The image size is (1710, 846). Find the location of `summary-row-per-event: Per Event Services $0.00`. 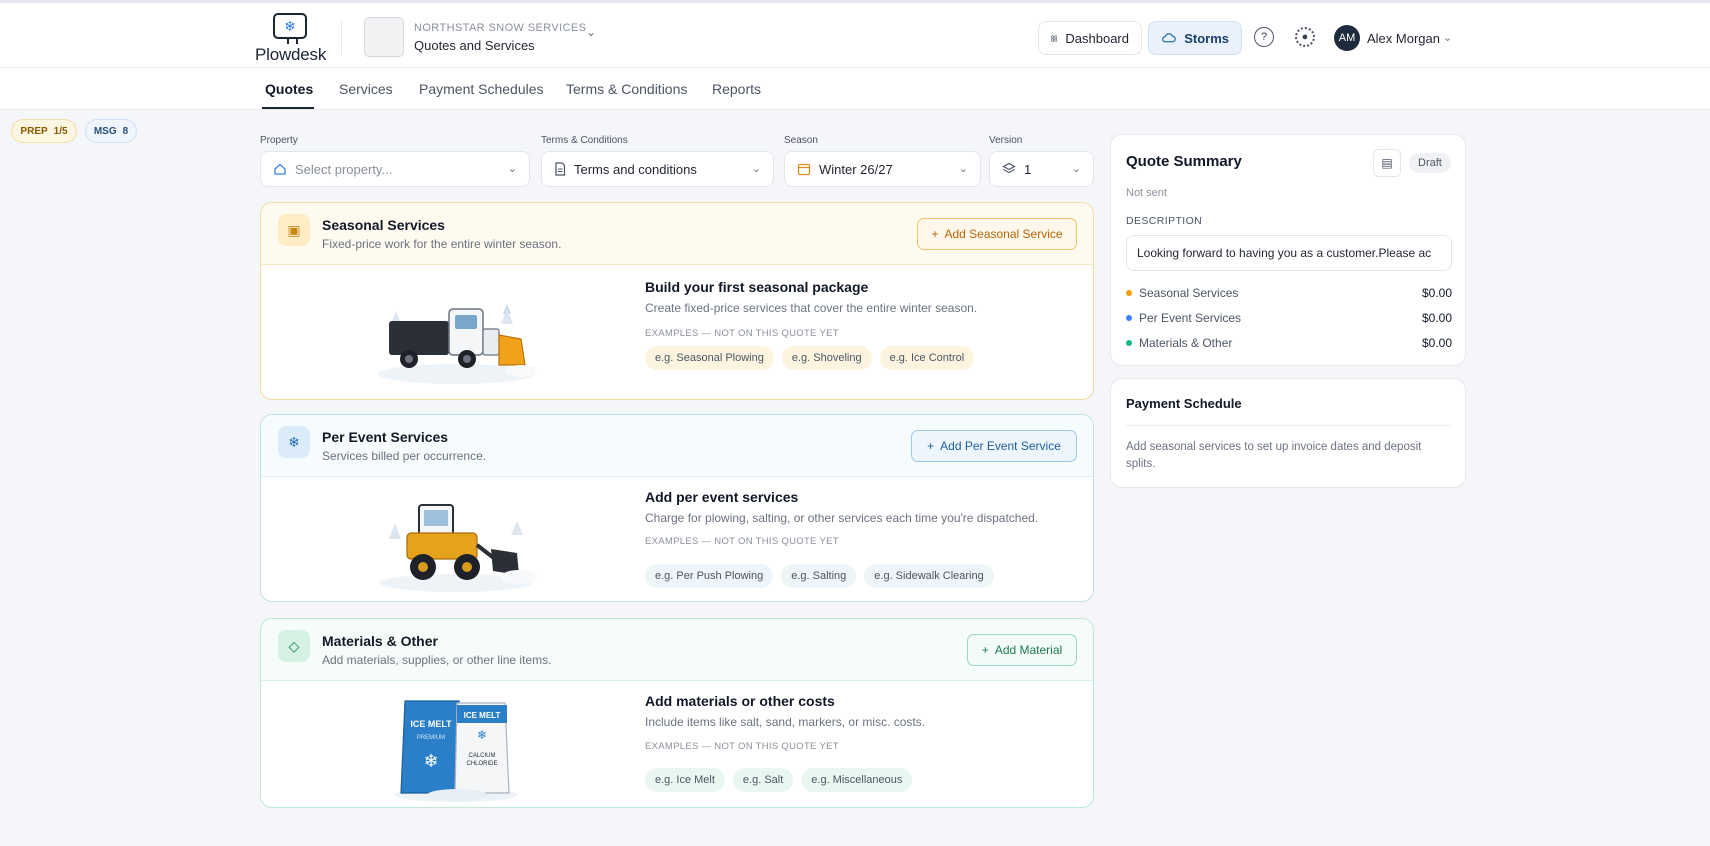

summary-row-per-event: Per Event Services $0.00 is located at coordinates (1289, 318).